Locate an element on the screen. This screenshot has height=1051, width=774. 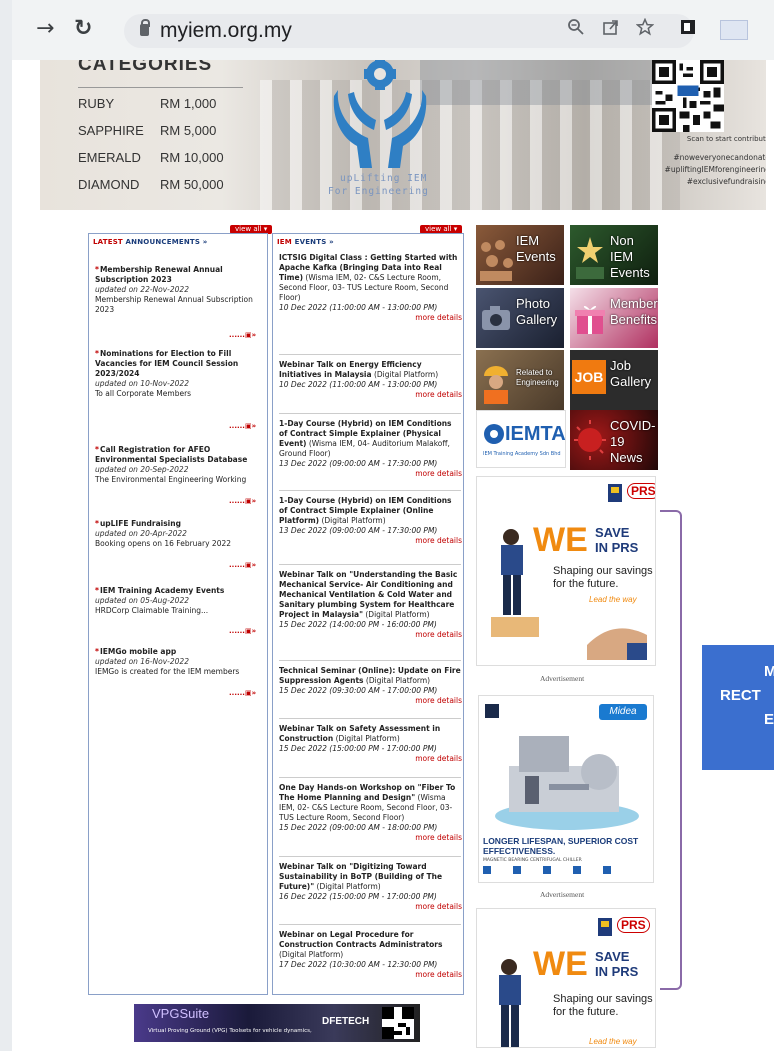
vpg-logo-text: VPGSuite is located at coordinates (181, 1013).